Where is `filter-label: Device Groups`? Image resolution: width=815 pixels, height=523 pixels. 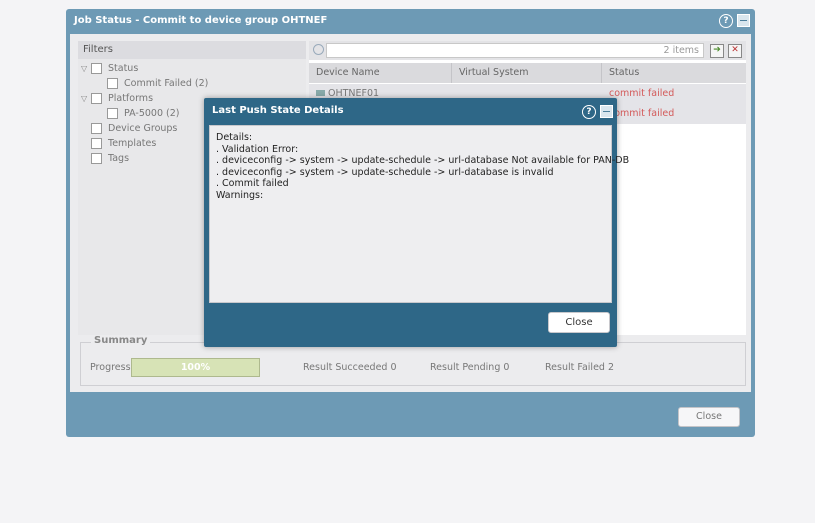
filter-label: Device Groups is located at coordinates (143, 128).